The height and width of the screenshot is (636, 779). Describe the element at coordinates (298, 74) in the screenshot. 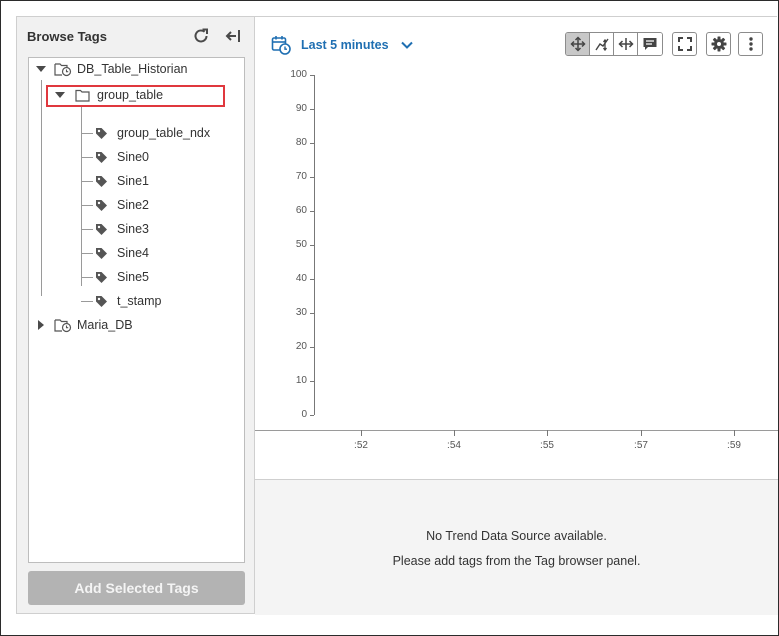

I see `y-axis-tick-label: 100` at that location.